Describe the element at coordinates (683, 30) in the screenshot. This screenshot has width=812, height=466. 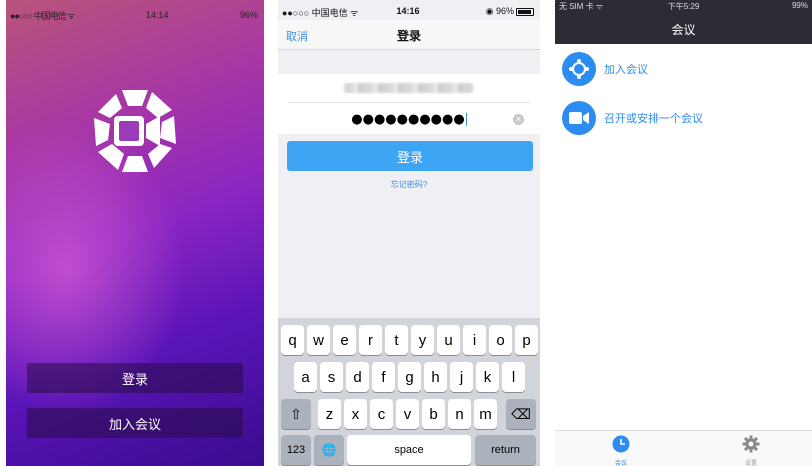
I see `page-title: 会议` at that location.